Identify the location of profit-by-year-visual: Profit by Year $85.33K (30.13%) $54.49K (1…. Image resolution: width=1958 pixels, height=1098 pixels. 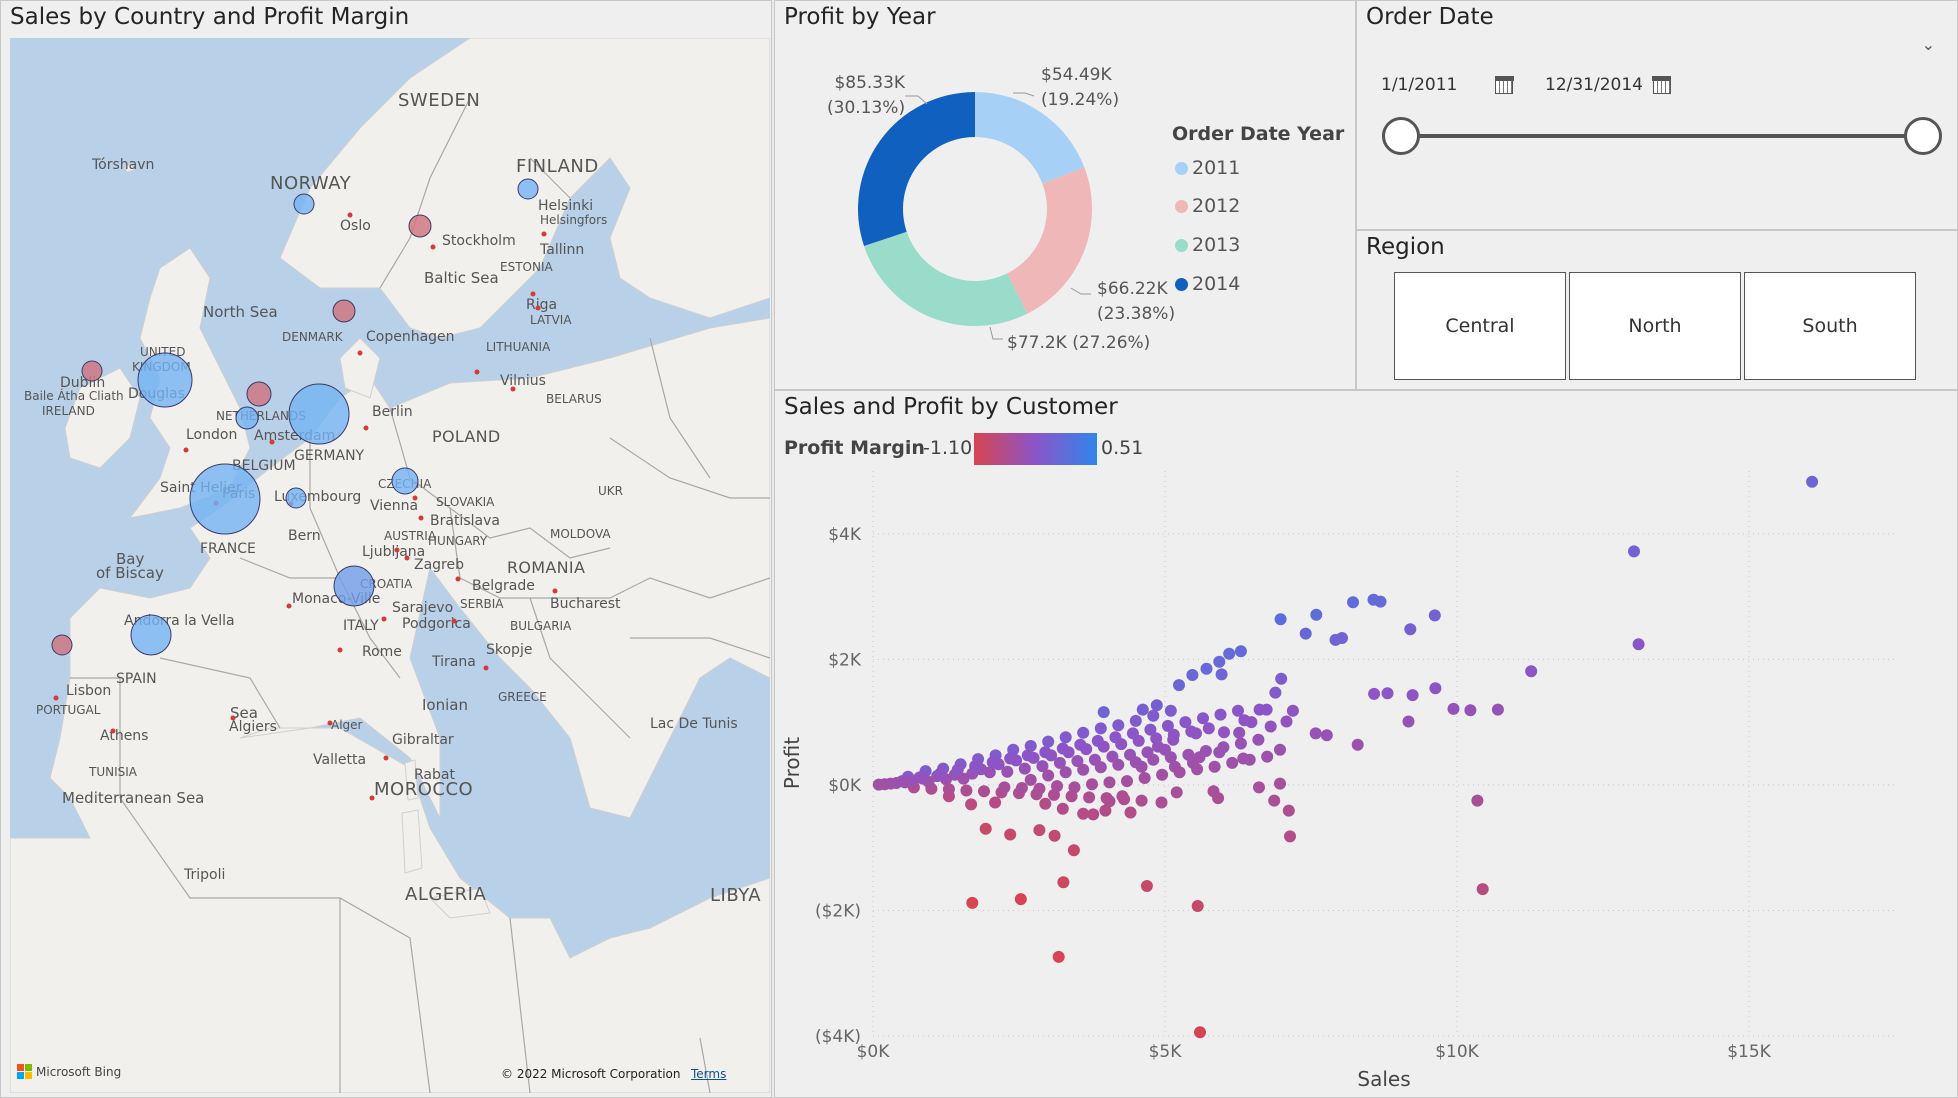
(1065, 195).